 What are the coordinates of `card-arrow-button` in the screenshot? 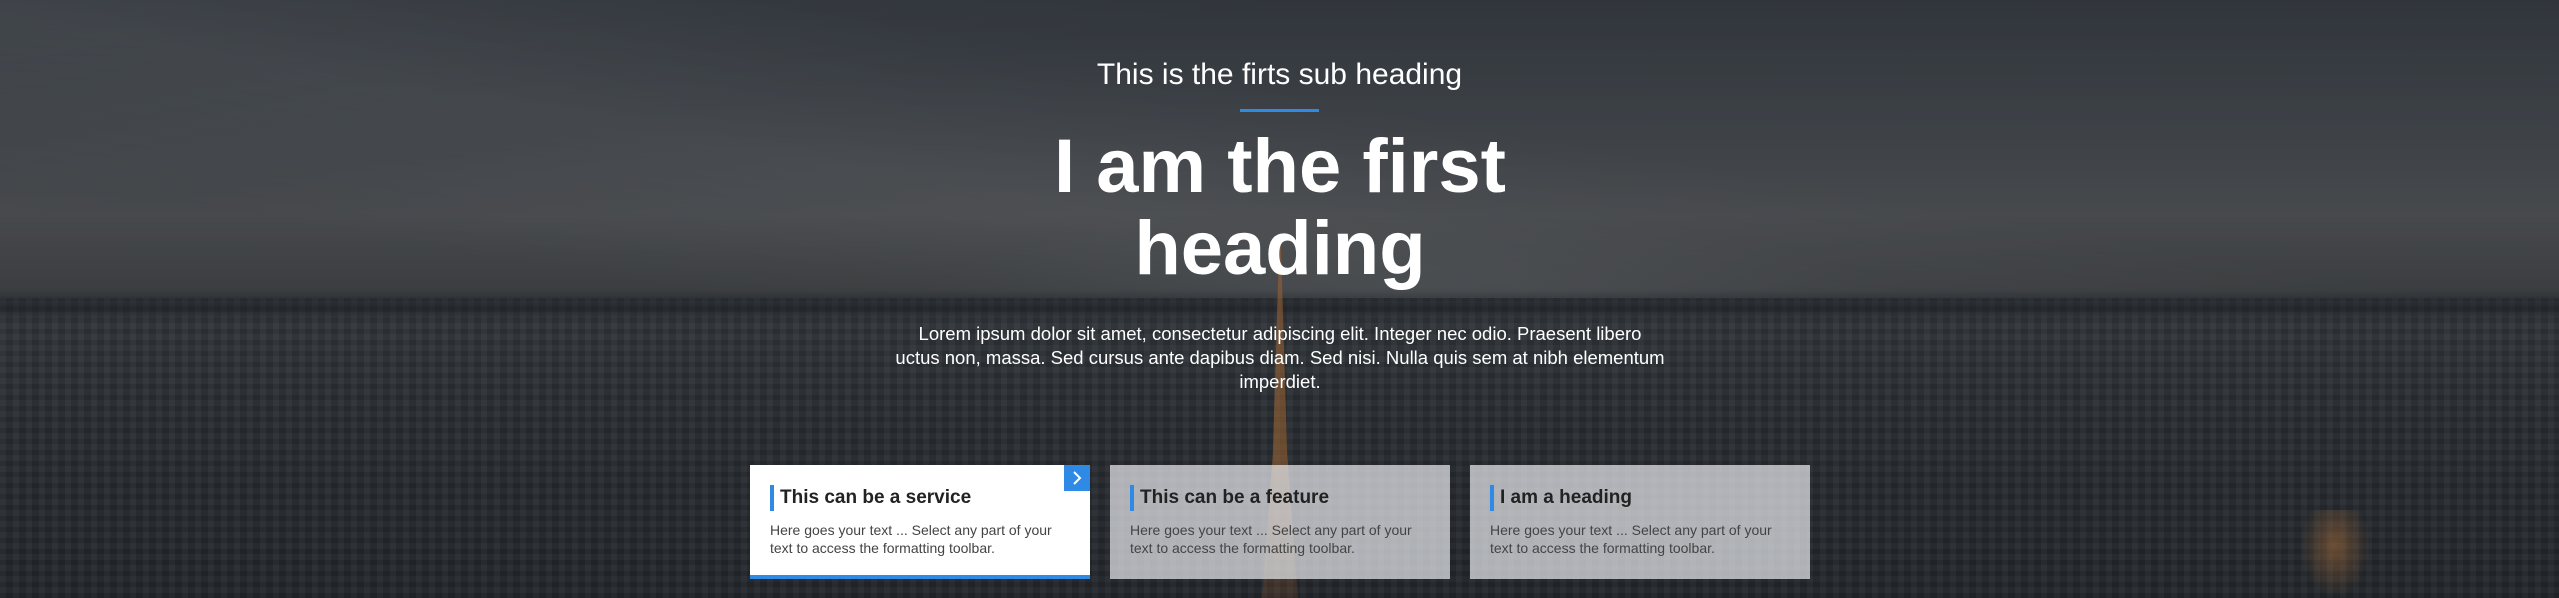 It's located at (1077, 478).